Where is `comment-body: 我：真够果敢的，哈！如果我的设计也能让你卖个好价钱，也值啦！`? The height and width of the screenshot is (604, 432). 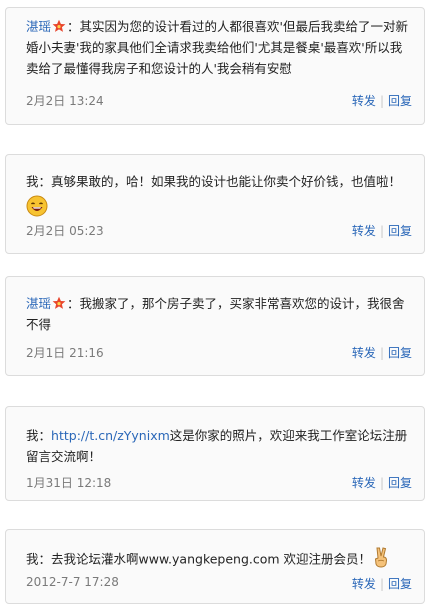
comment-body: 我：真够果敢的，哈！如果我的设计也能让你卖个好价钱，也值啦！ is located at coordinates (218, 181).